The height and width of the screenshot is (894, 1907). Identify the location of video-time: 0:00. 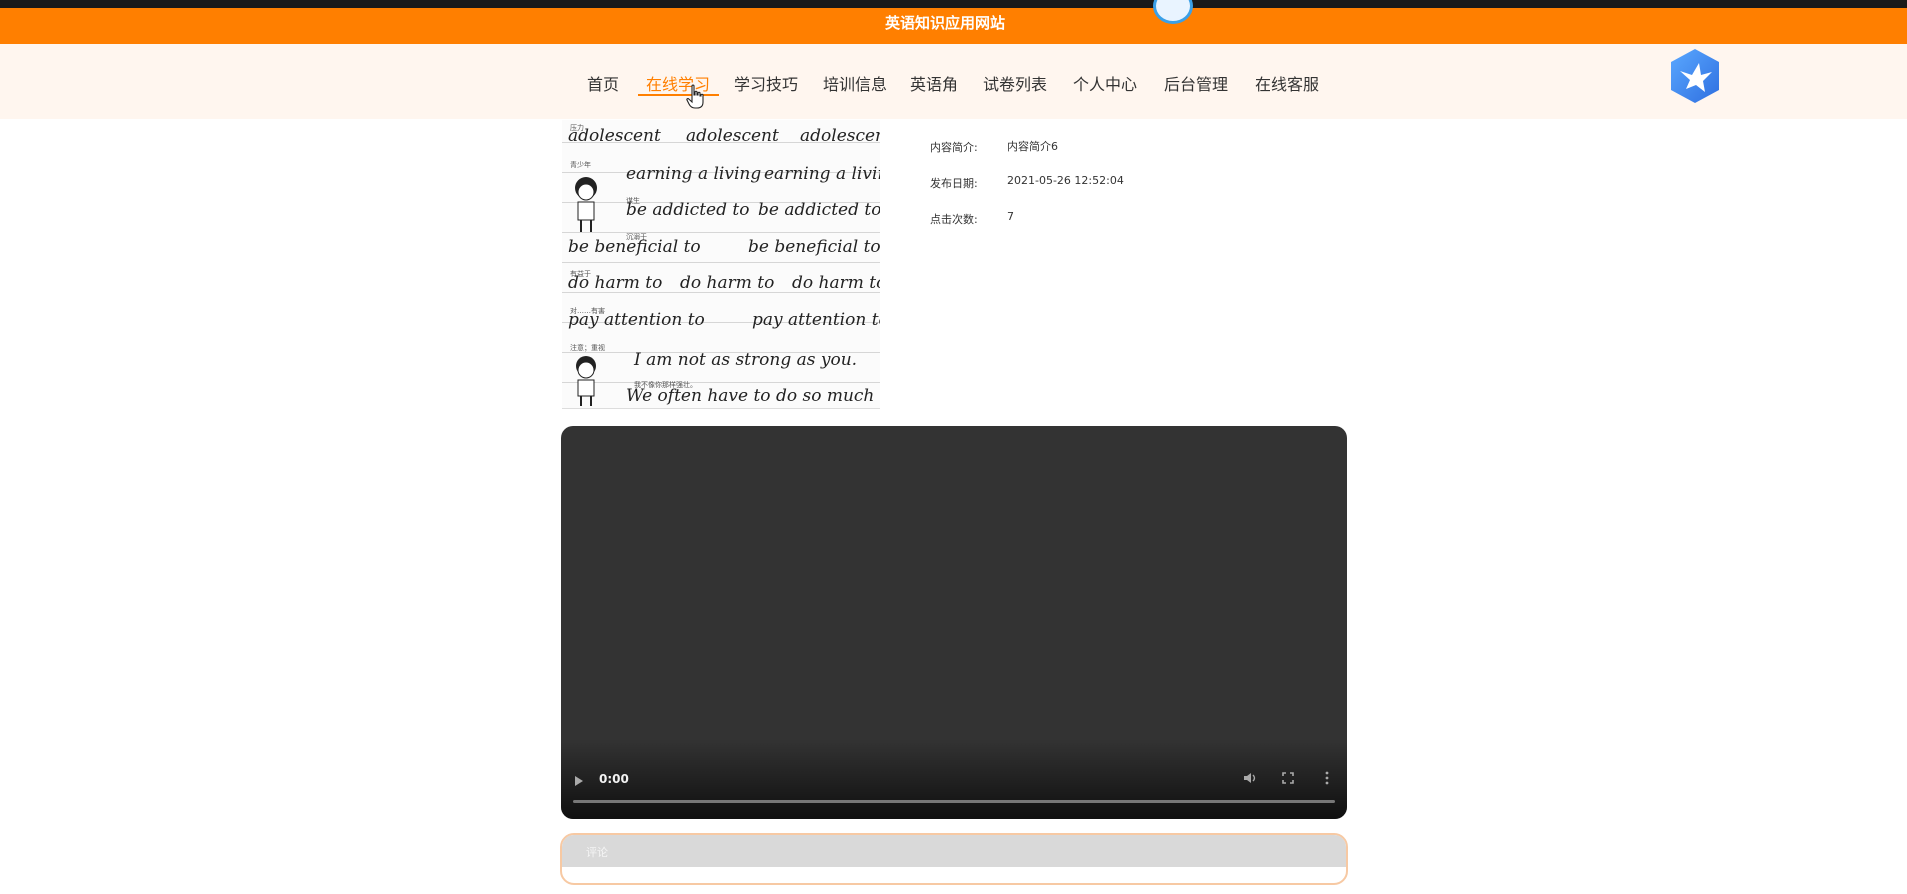
(614, 779).